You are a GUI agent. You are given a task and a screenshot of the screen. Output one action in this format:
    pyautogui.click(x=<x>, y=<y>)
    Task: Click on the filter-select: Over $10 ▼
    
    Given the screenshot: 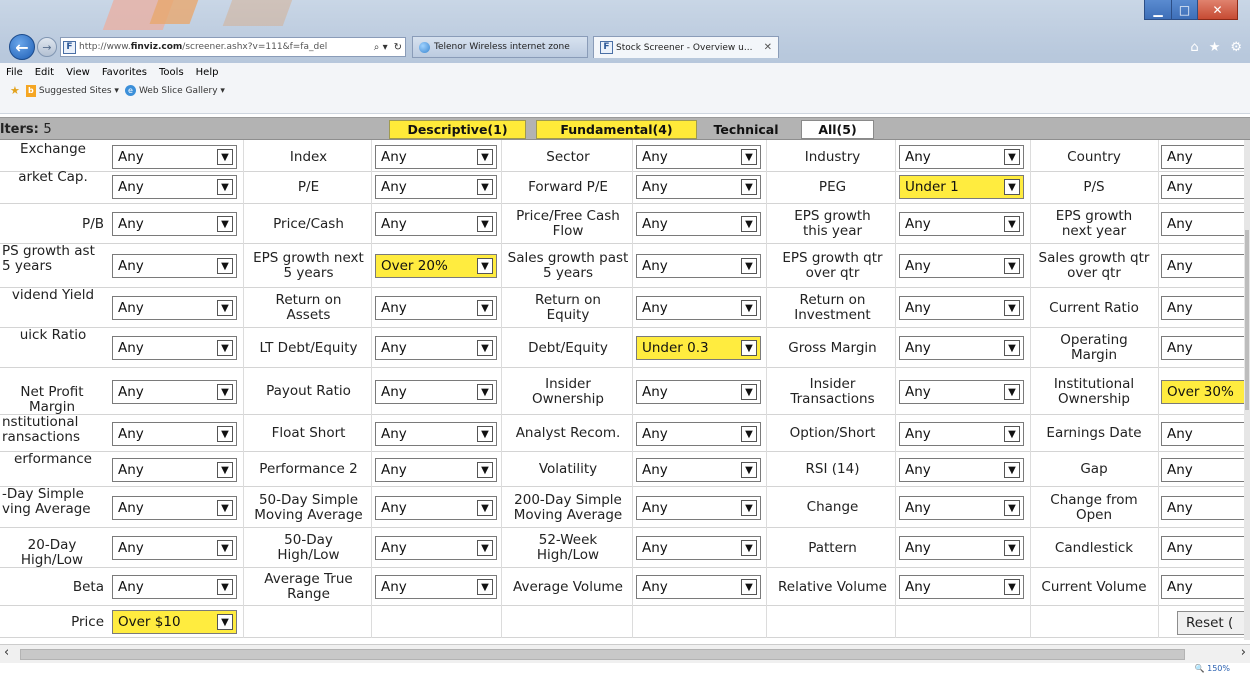 What is the action you would take?
    pyautogui.click(x=174, y=622)
    